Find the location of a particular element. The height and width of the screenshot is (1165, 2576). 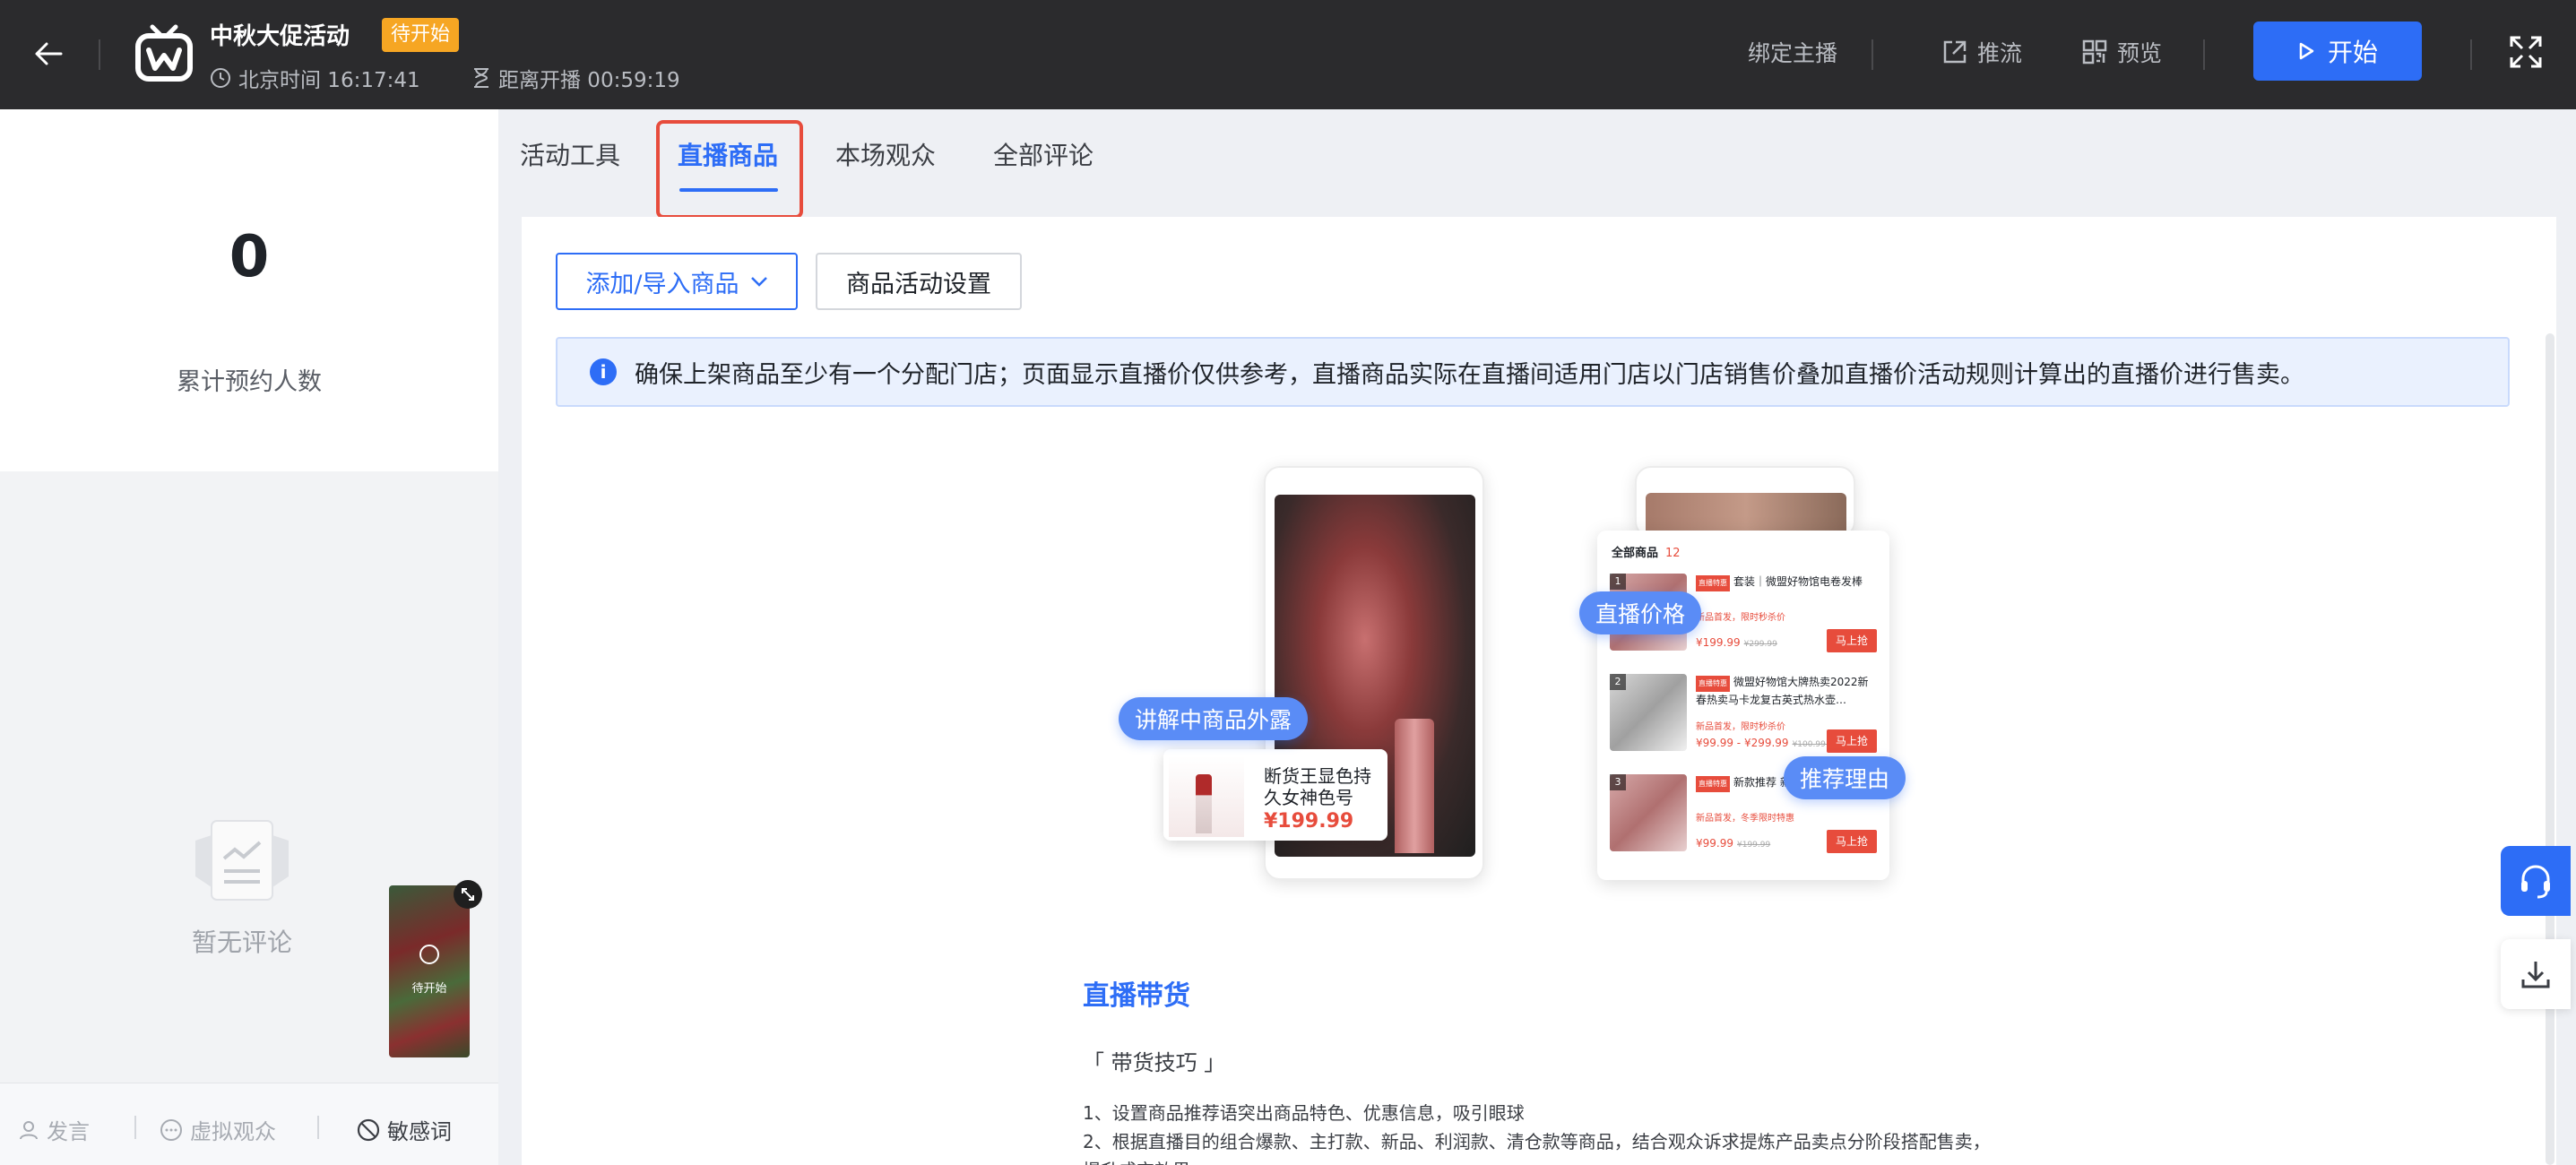

download-button is located at coordinates (2536, 974).